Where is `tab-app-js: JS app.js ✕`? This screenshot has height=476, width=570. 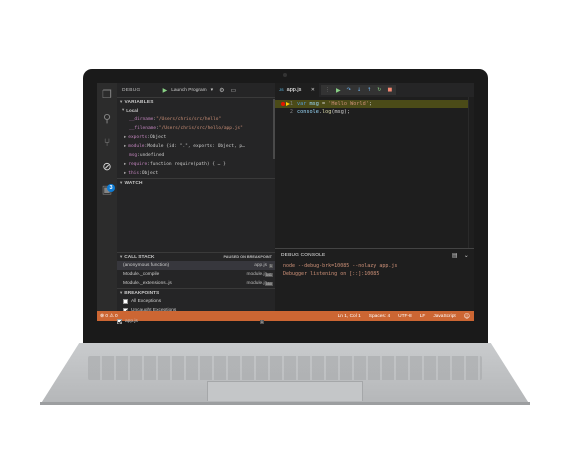
tab-app-js: JS app.js ✕ is located at coordinates (297, 90).